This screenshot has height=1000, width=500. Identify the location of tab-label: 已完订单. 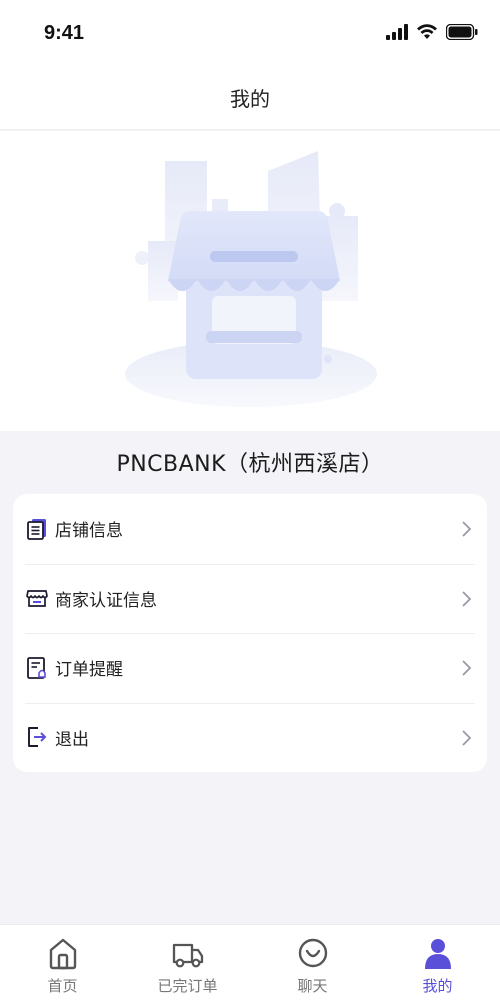
(187, 986).